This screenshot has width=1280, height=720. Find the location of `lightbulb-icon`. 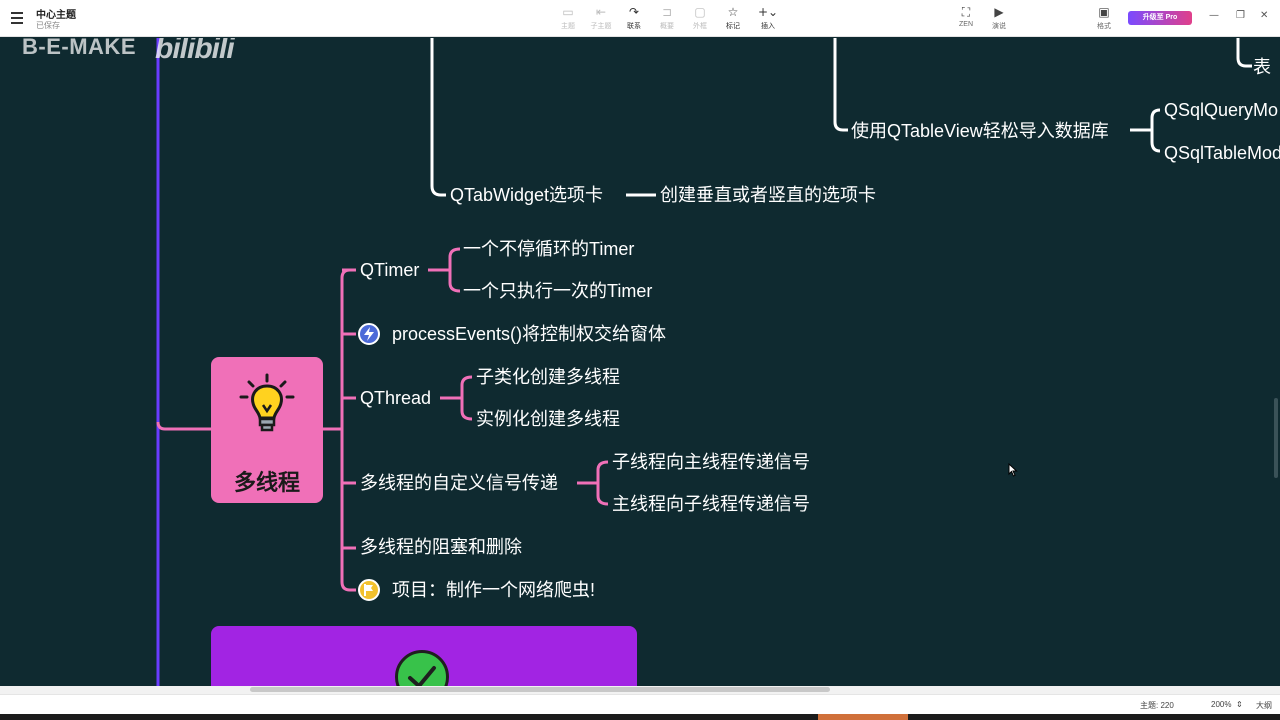

lightbulb-icon is located at coordinates (267, 402).